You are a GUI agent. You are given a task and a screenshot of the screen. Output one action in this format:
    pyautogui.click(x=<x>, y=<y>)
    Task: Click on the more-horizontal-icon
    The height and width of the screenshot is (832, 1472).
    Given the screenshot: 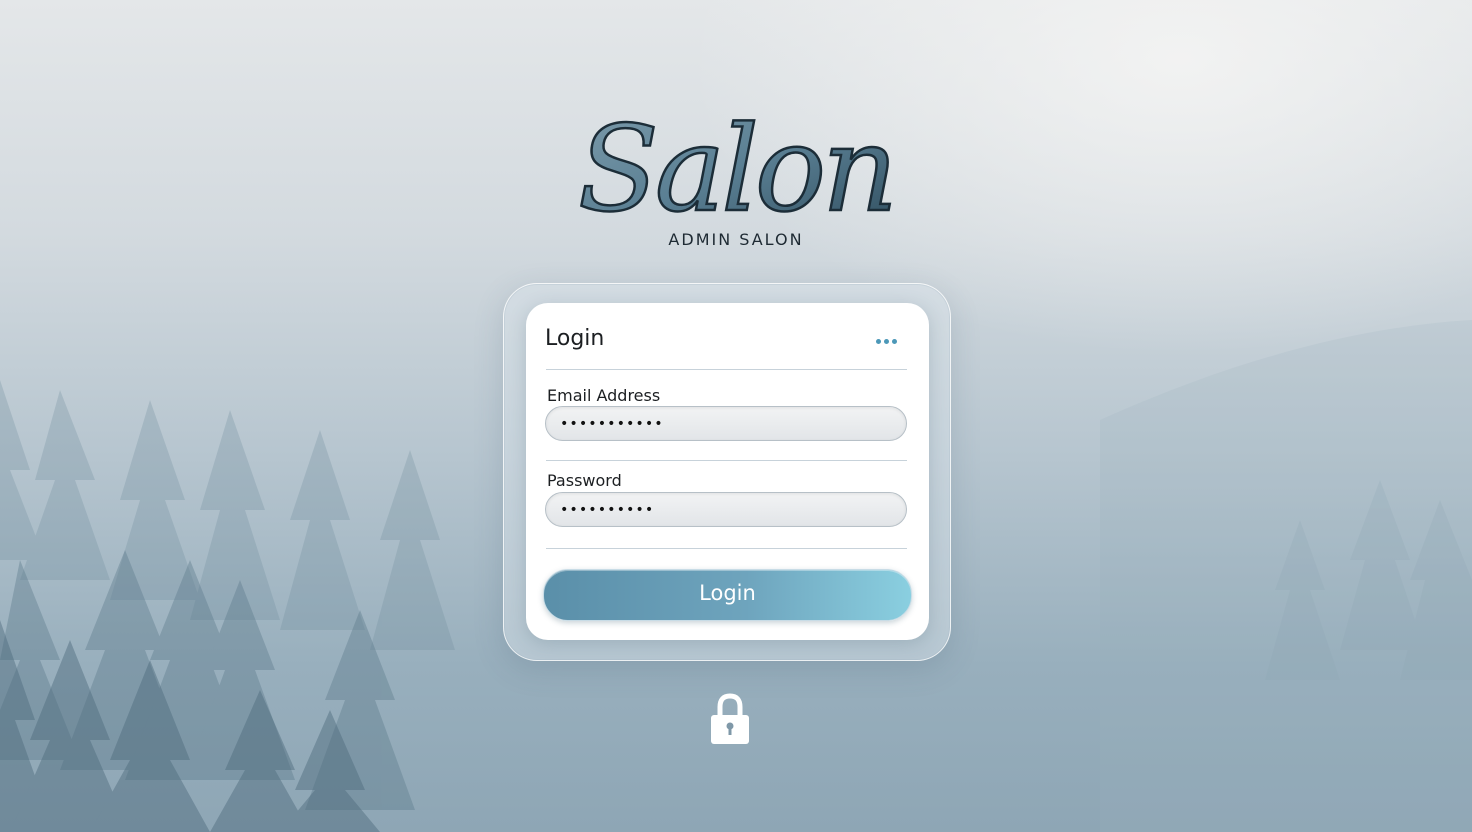 What is the action you would take?
    pyautogui.click(x=893, y=337)
    